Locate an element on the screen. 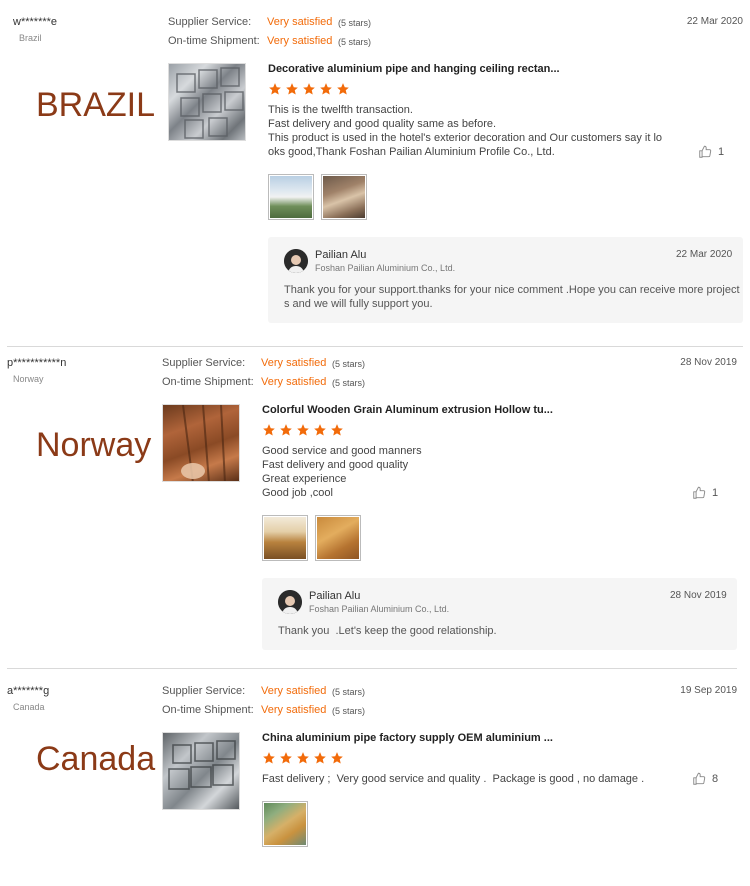  review-date: 19 Sep 2019 is located at coordinates (708, 690).